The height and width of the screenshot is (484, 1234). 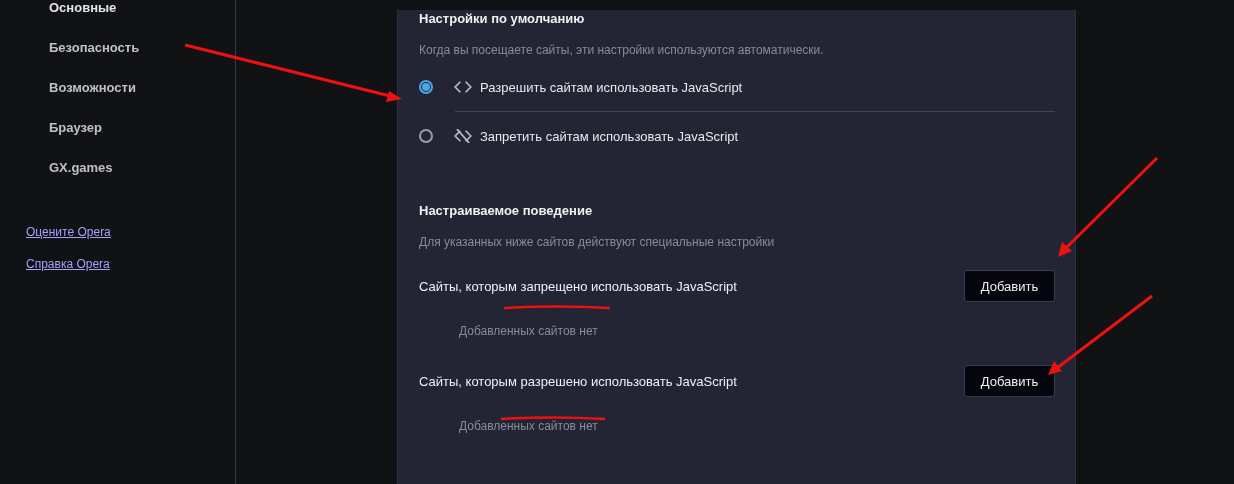 What do you see at coordinates (578, 286) in the screenshot?
I see `list-title: Сайты, которым запрещено использовать JavaScript` at bounding box center [578, 286].